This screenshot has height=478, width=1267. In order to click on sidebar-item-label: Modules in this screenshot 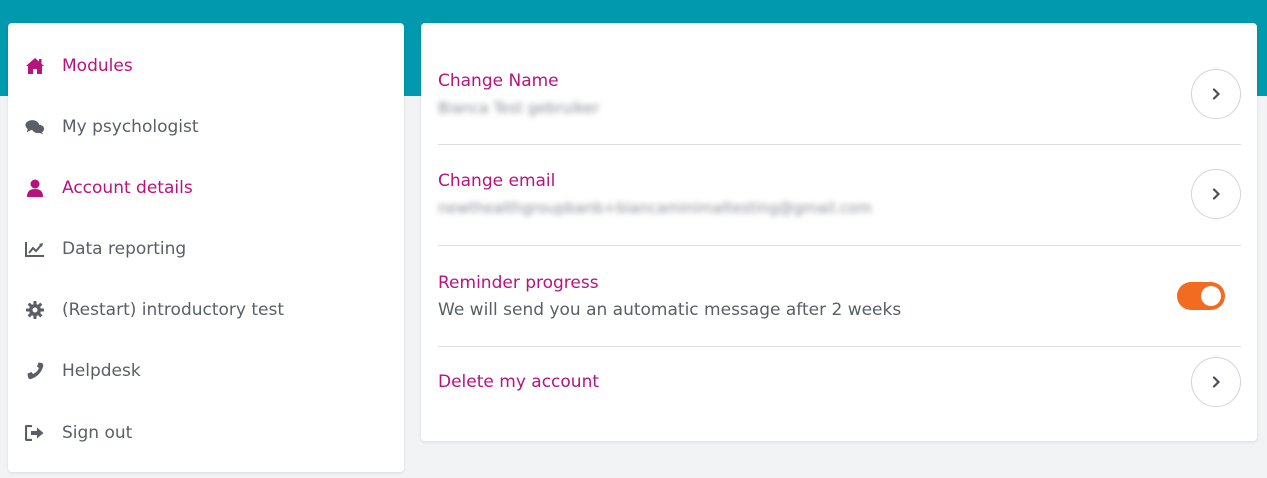, I will do `click(97, 66)`.